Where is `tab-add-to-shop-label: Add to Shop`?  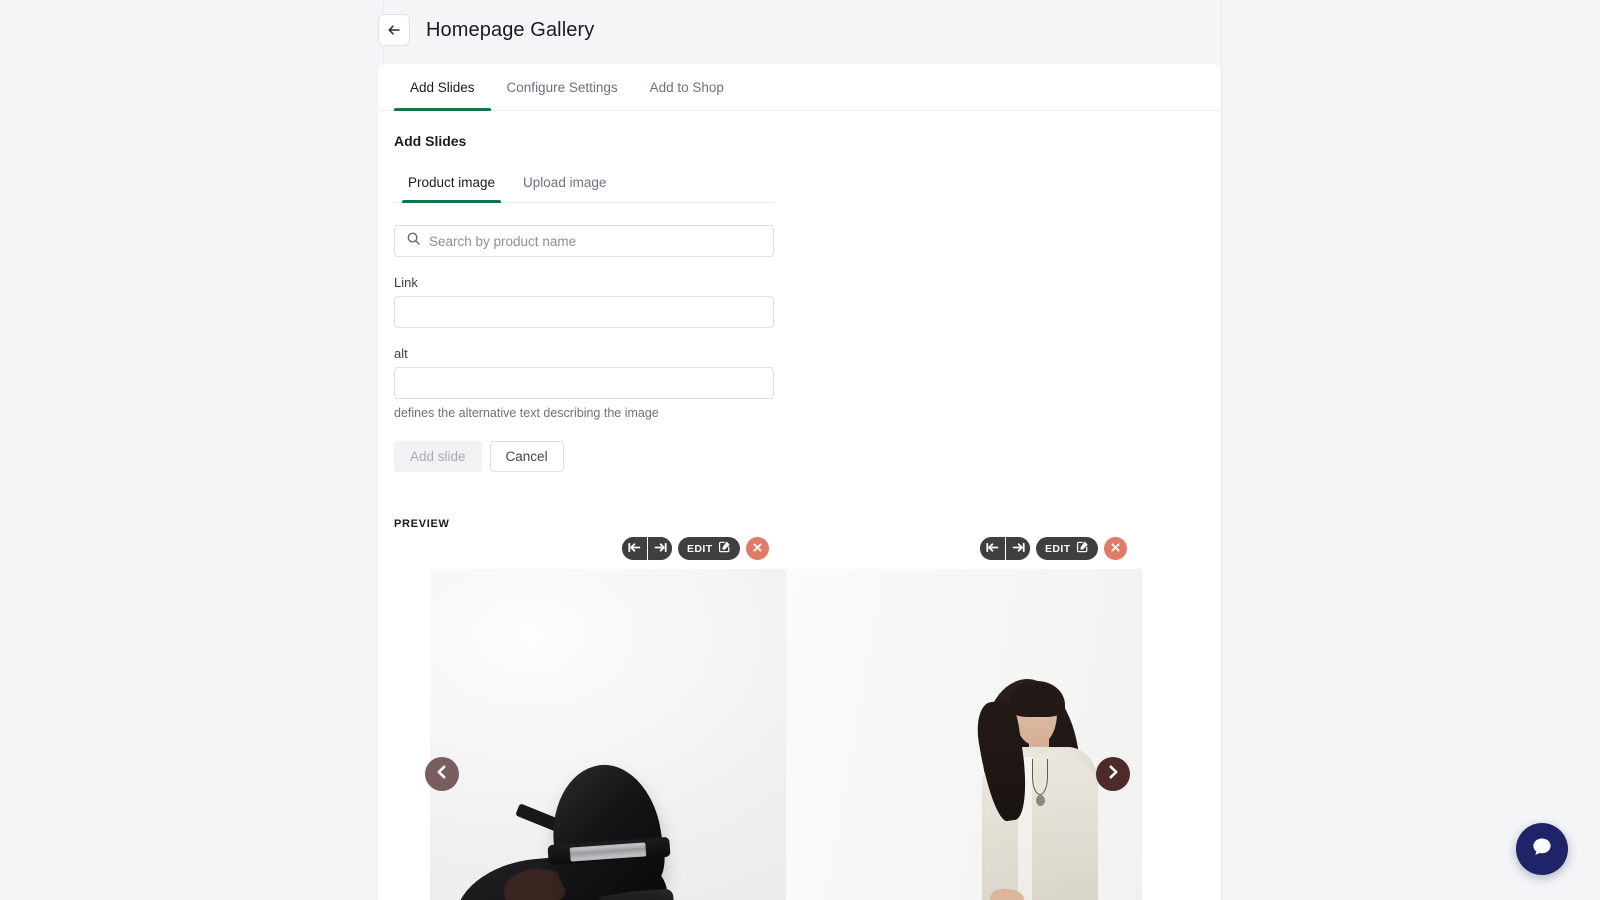 tab-add-to-shop-label: Add to Shop is located at coordinates (686, 87).